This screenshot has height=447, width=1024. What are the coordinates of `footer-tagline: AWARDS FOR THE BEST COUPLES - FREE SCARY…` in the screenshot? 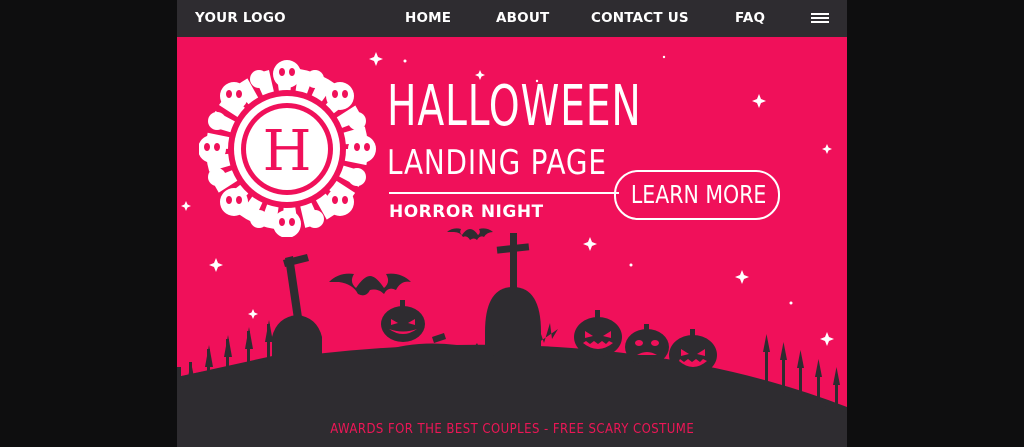 It's located at (512, 429).